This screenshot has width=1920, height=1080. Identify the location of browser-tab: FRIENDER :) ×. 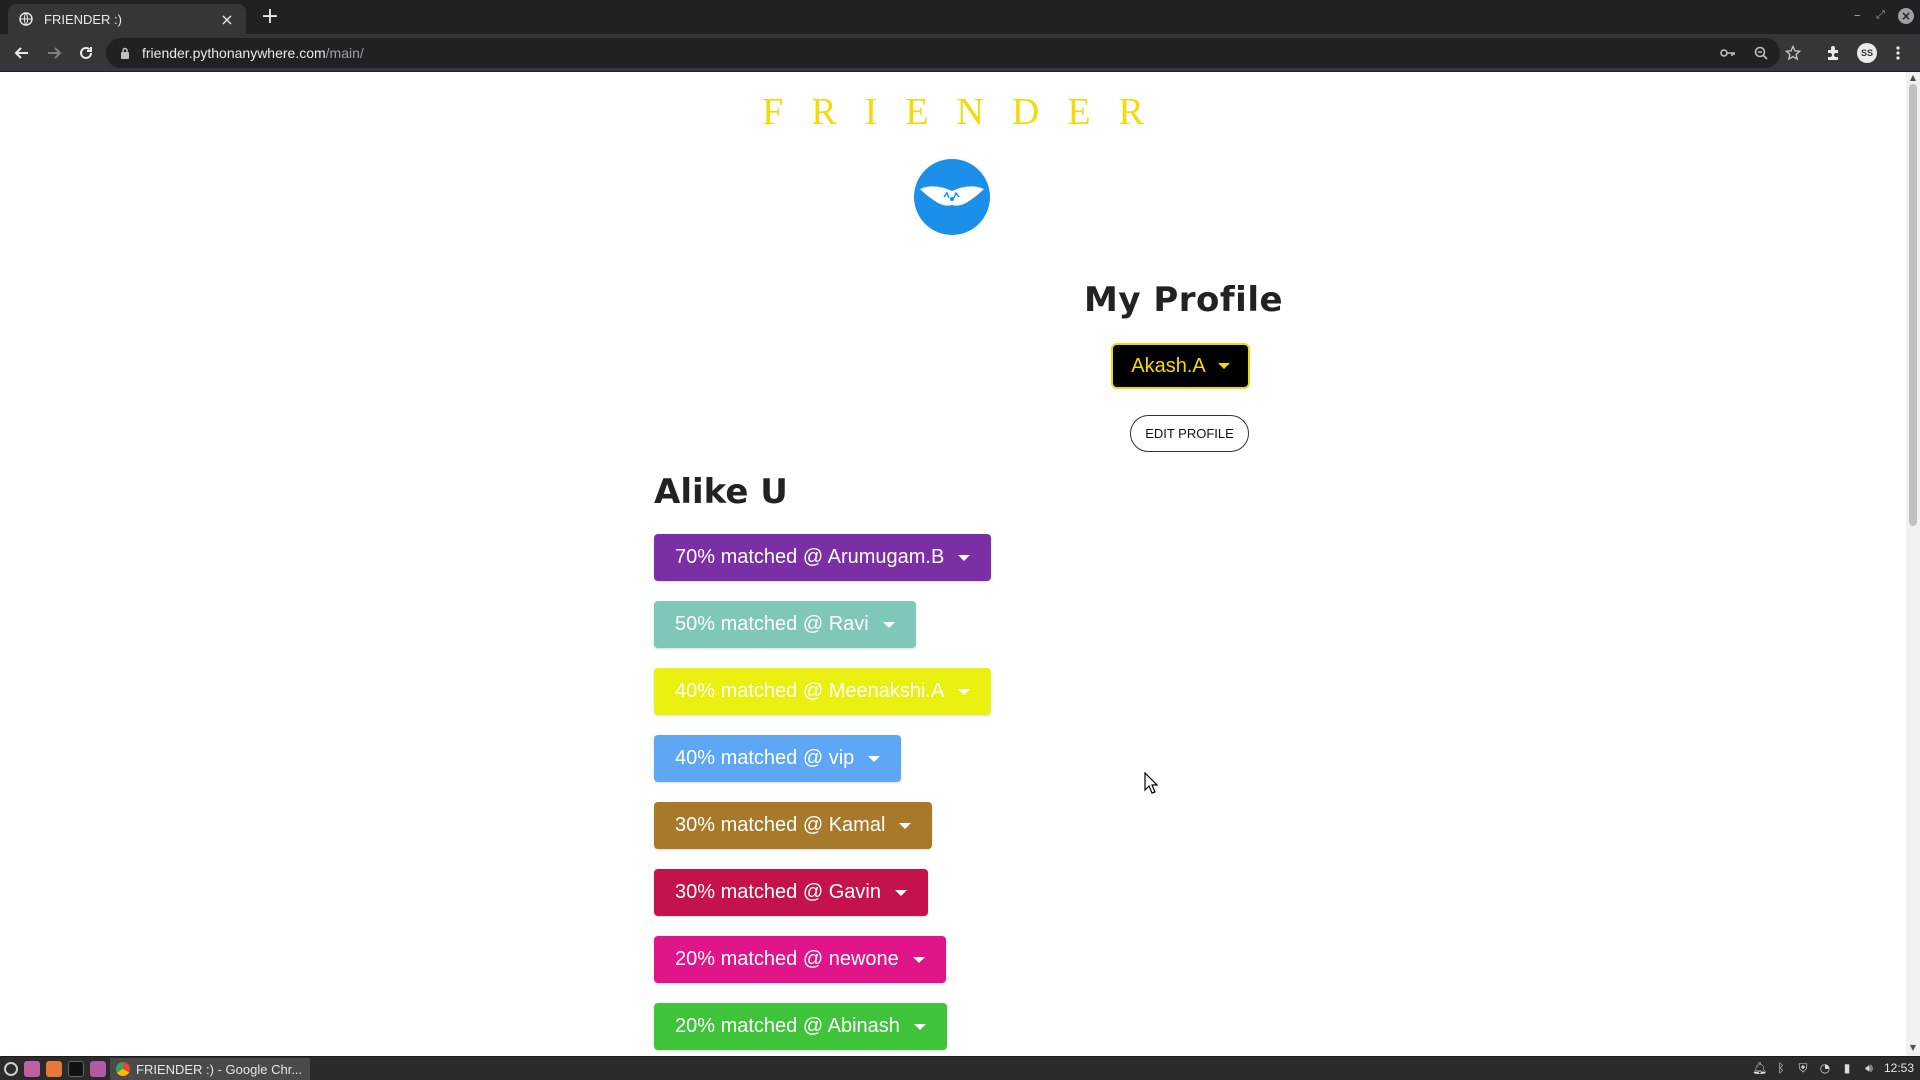
(127, 19).